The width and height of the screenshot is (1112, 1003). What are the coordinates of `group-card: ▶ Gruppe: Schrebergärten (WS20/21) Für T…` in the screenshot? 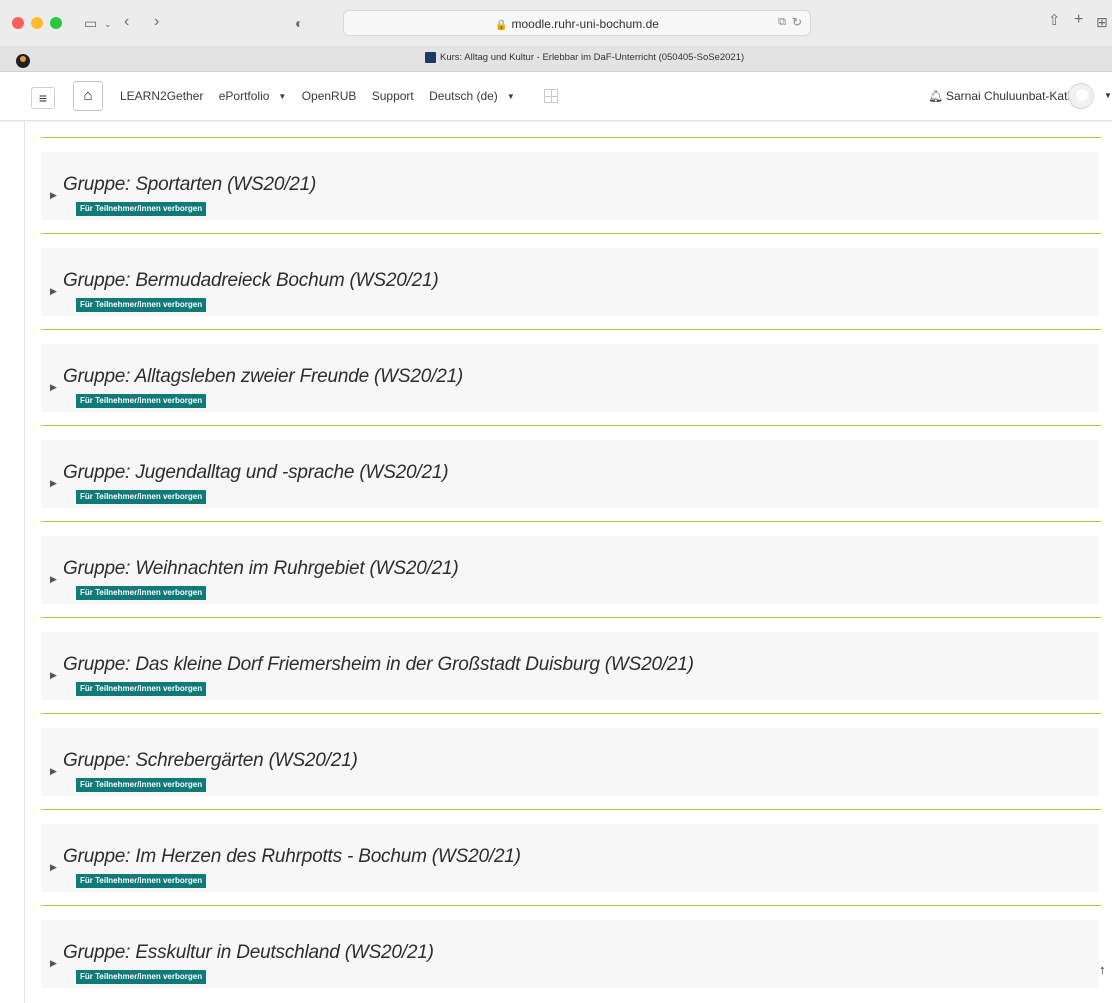 It's located at (570, 762).